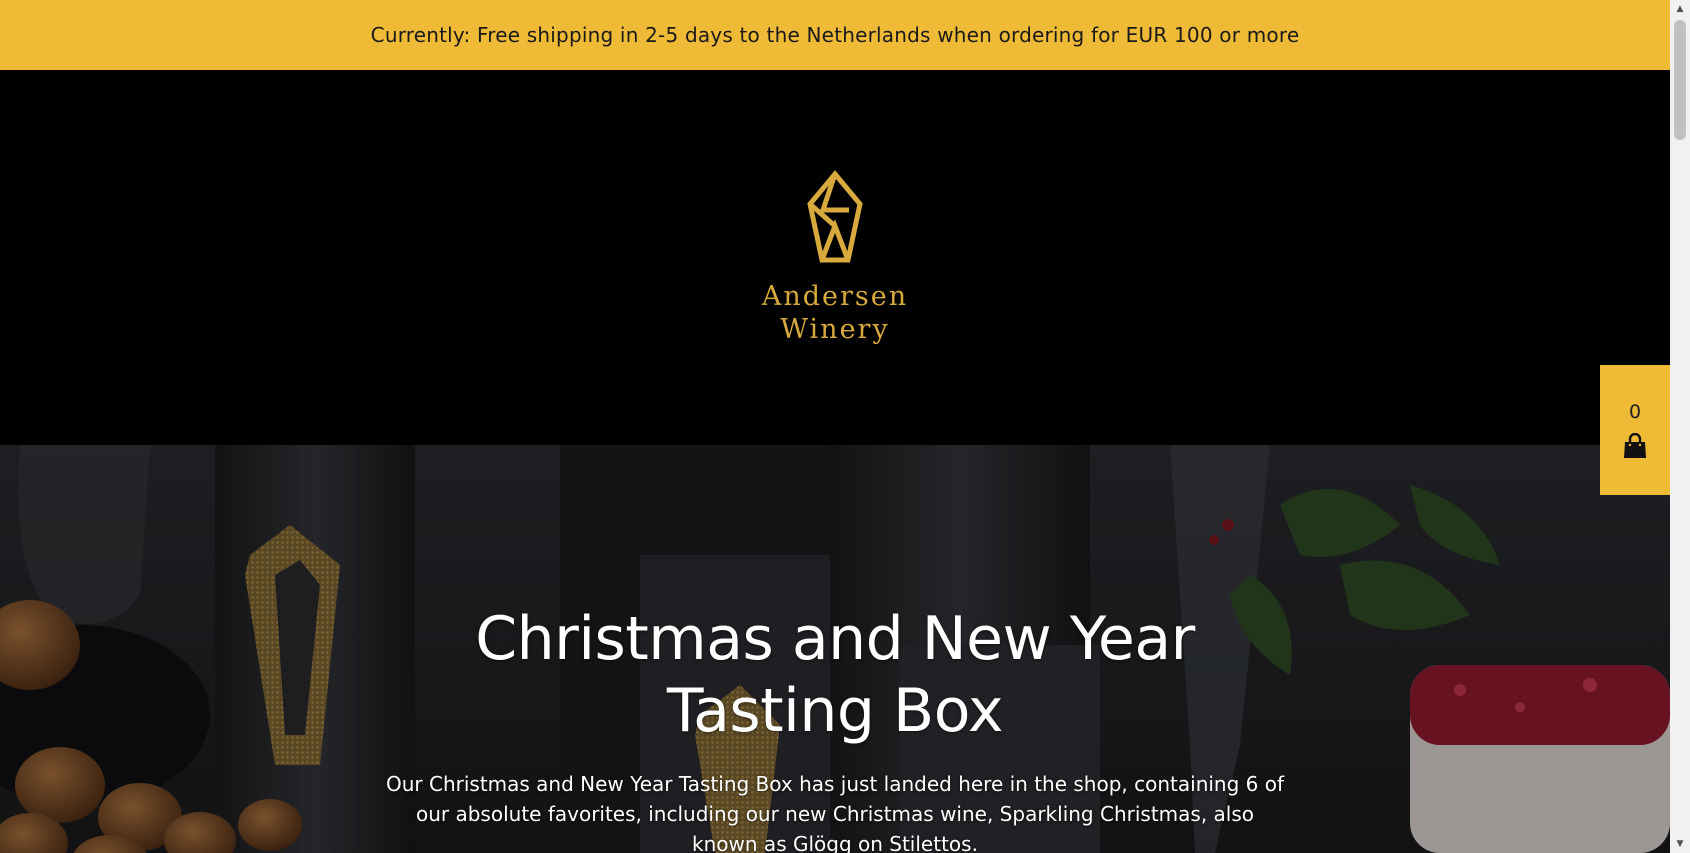  Describe the element at coordinates (1635, 412) in the screenshot. I see `cart-count: 0` at that location.